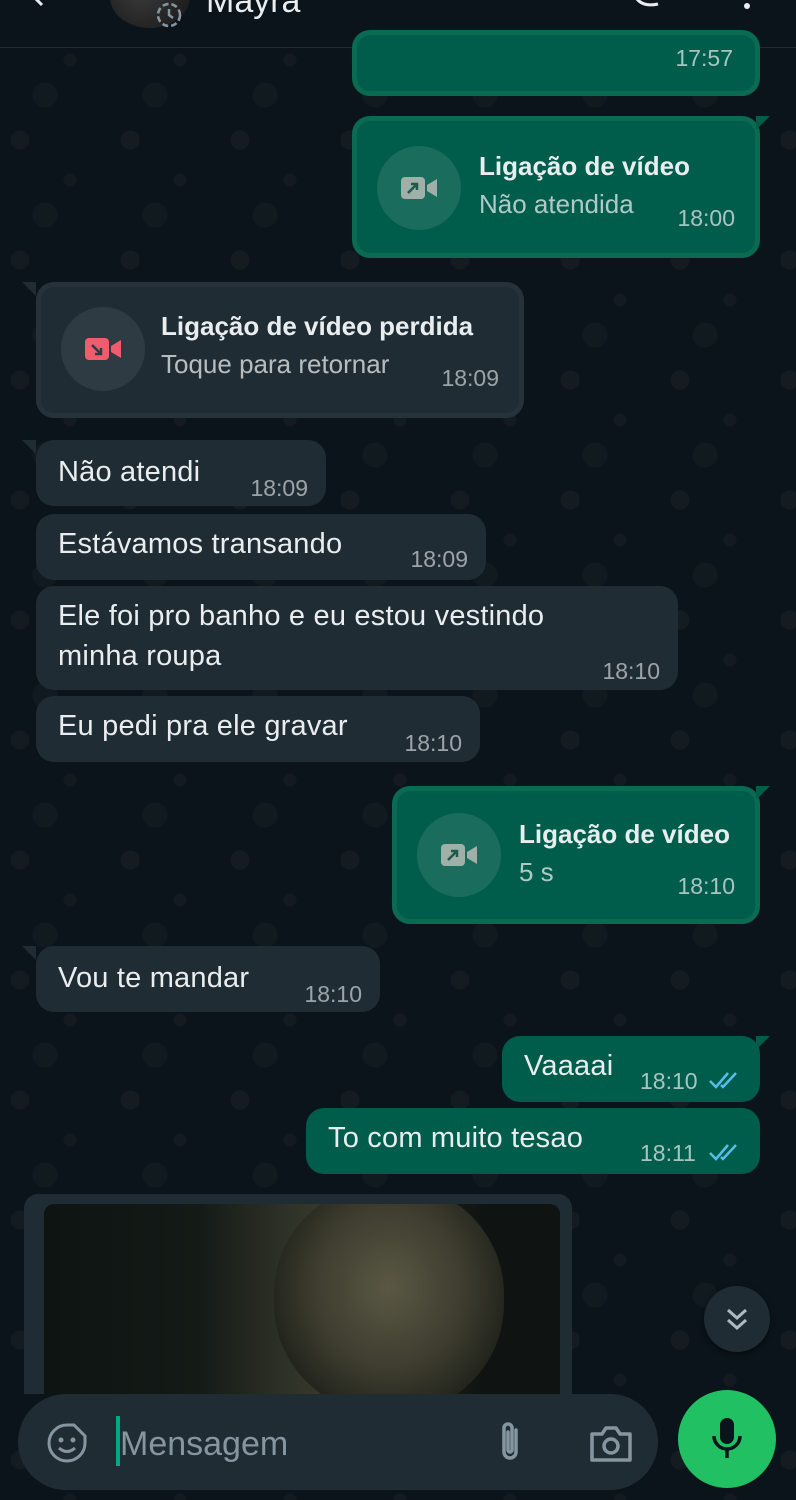 This screenshot has width=796, height=1500. What do you see at coordinates (140, 656) in the screenshot?
I see `message-text-line: minha roupa` at bounding box center [140, 656].